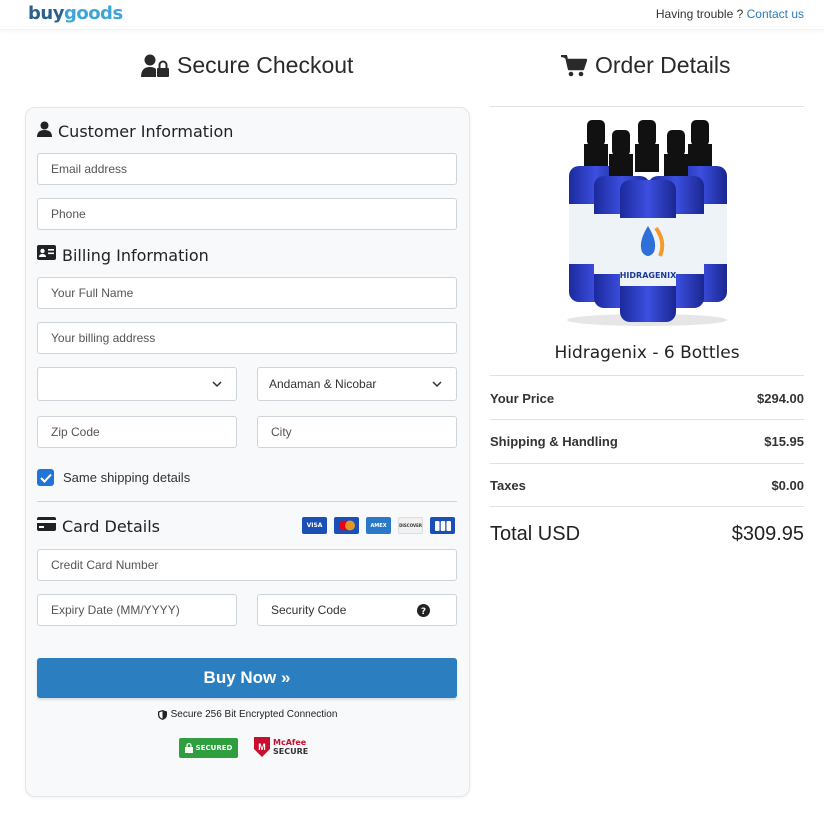 The height and width of the screenshot is (814, 824). I want to click on expiry-date-field: Expiry Date (MM/YYYY), so click(137, 610).